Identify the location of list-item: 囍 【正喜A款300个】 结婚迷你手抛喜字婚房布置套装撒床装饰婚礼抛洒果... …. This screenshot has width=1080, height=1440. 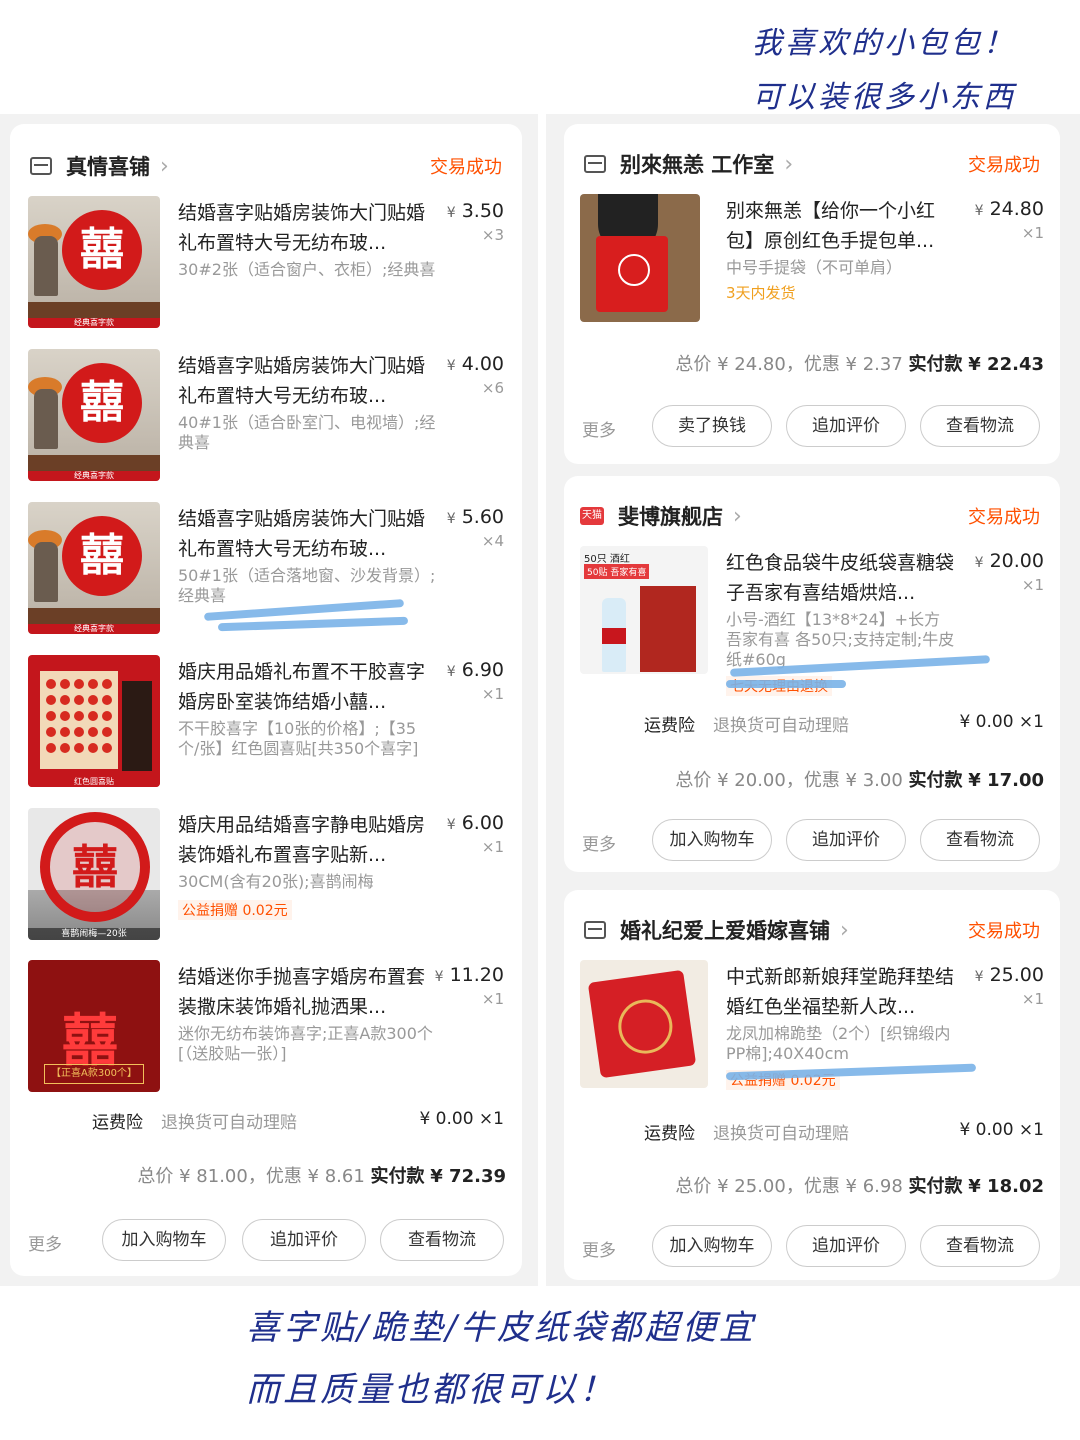
(266, 1027).